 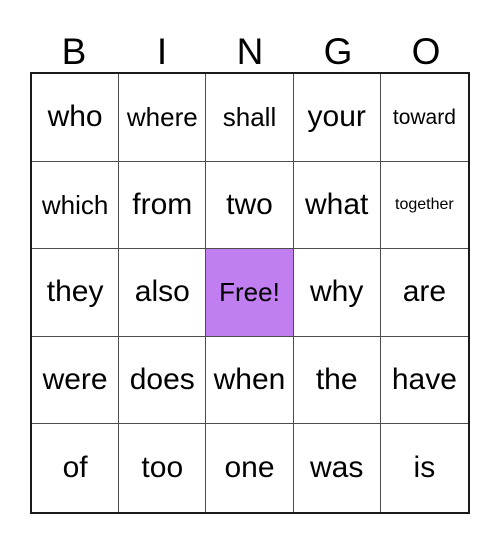 I want to click on header-letter-g: G, so click(x=338, y=51).